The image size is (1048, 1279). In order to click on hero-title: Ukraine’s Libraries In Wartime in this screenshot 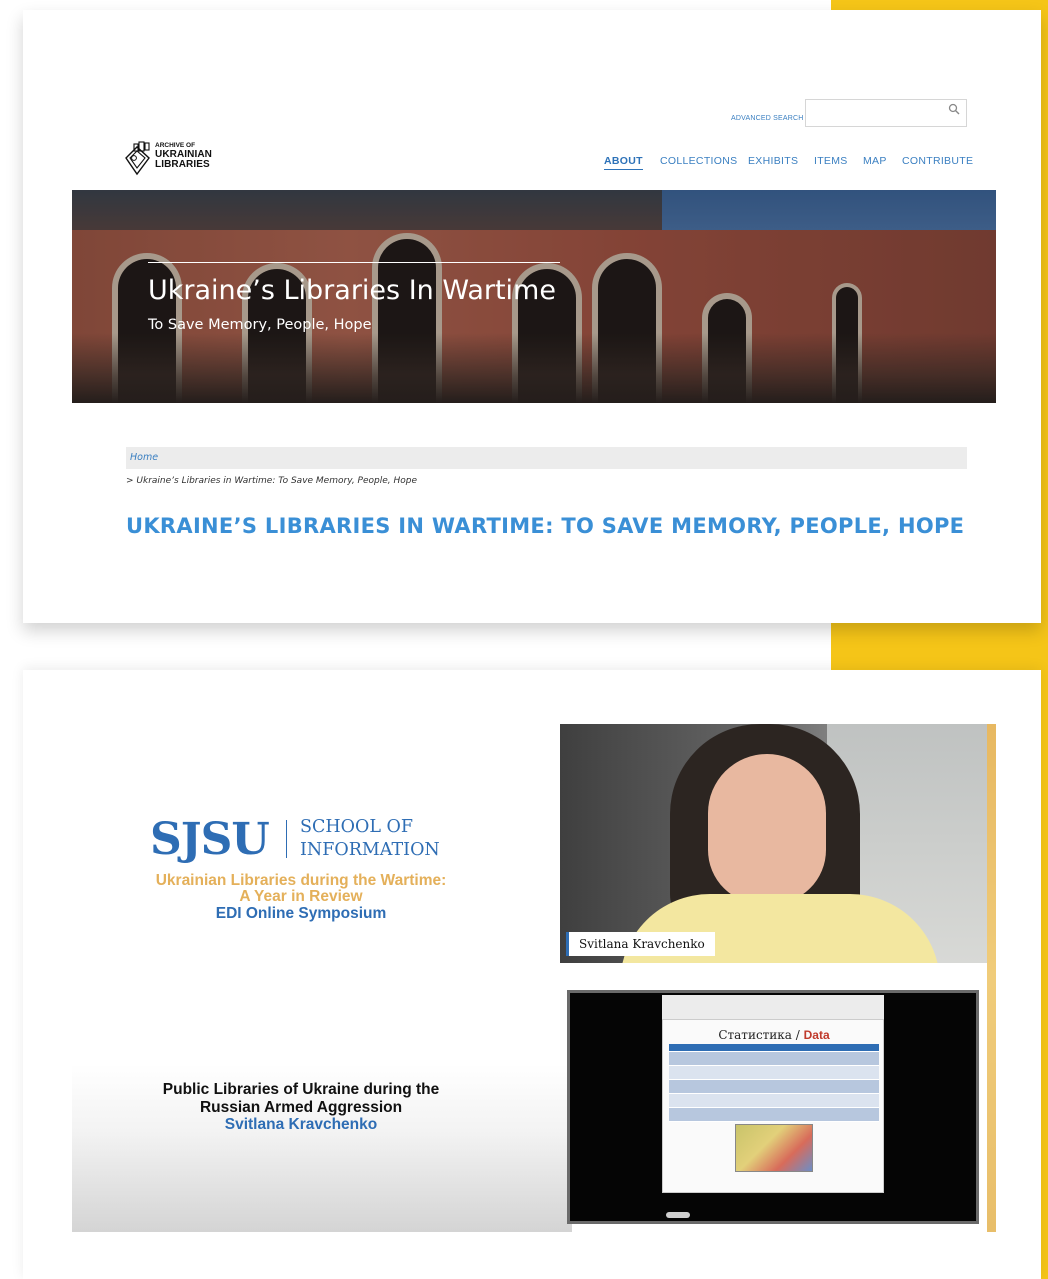, I will do `click(352, 290)`.